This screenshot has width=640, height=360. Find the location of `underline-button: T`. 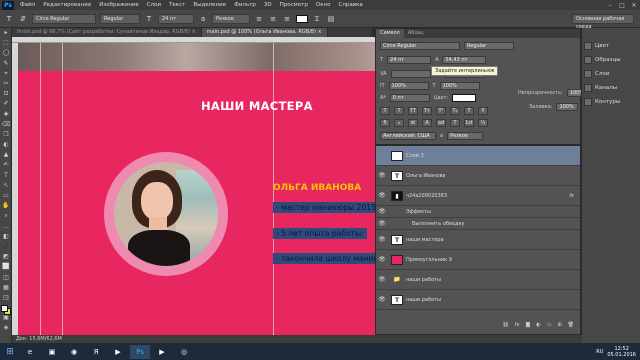

underline-button: T is located at coordinates (469, 111).